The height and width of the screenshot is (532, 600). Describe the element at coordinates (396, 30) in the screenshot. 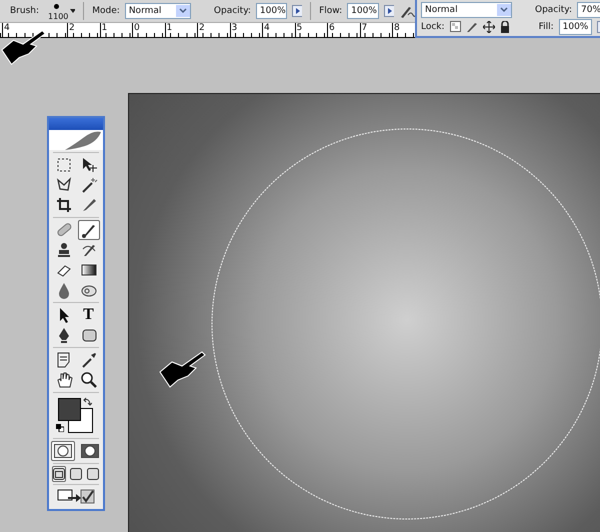

I see `ruler-number: 8` at that location.